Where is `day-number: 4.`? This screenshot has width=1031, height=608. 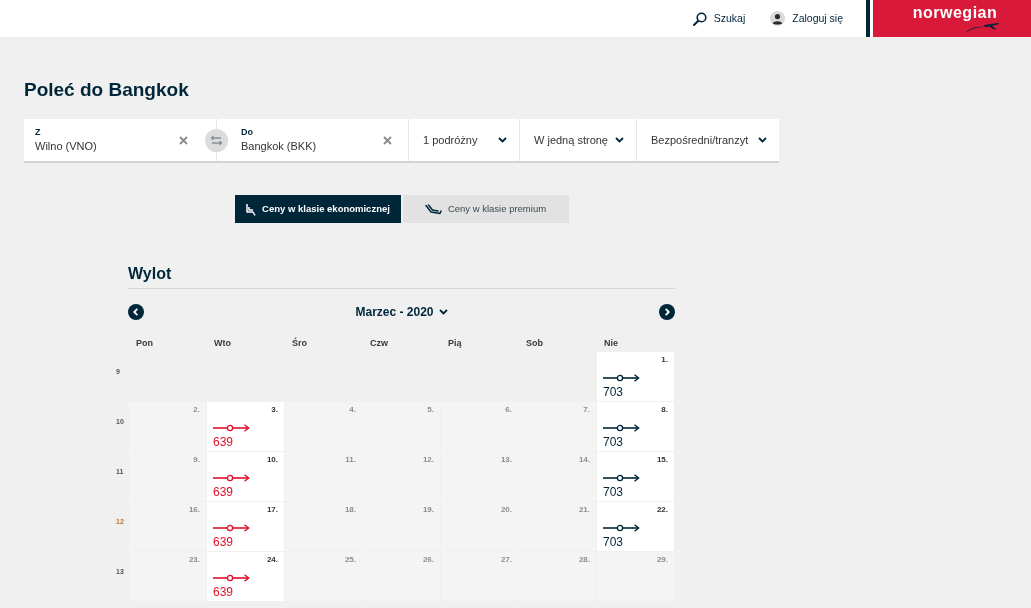
day-number: 4. is located at coordinates (352, 410).